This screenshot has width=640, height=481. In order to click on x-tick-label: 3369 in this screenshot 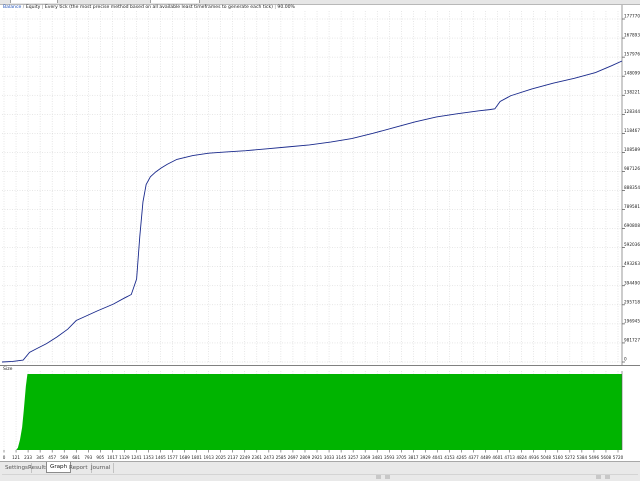, I will do `click(365, 457)`.